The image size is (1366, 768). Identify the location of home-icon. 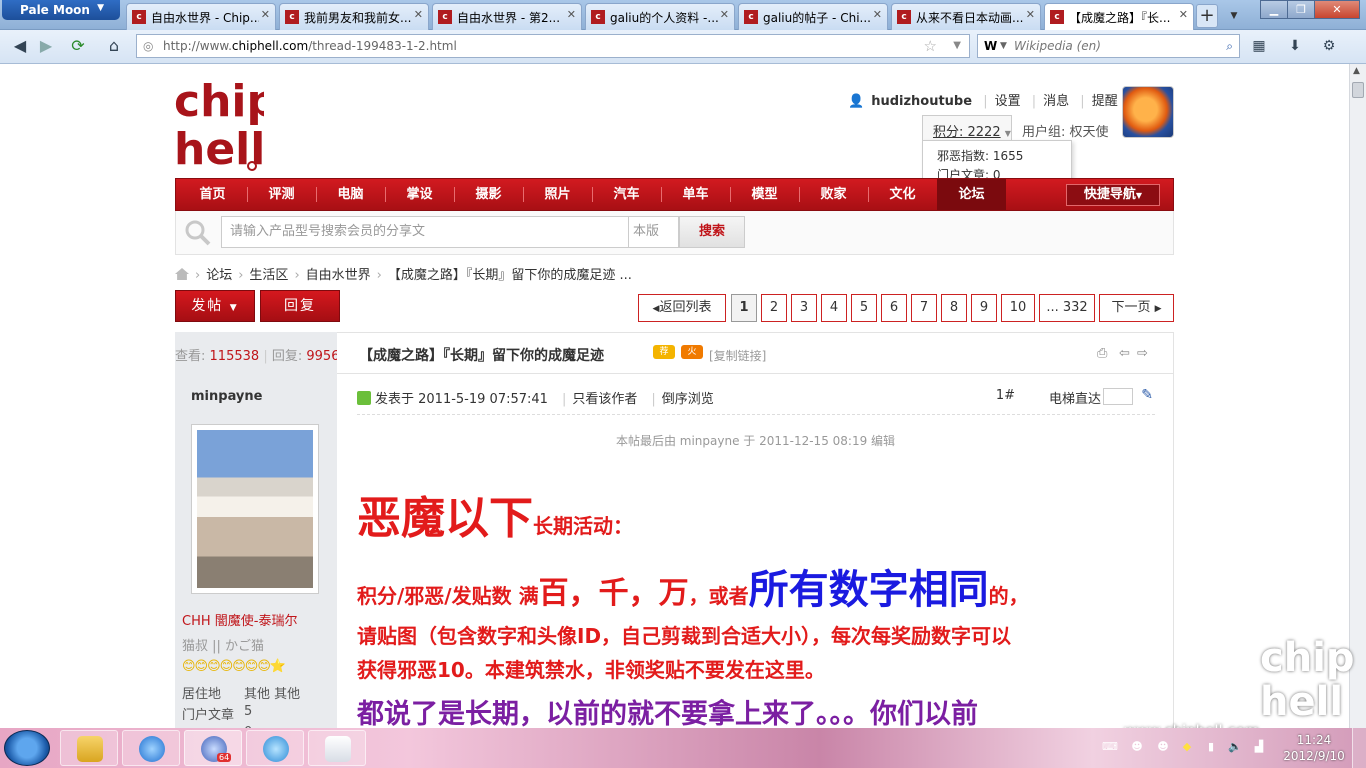
(182, 274).